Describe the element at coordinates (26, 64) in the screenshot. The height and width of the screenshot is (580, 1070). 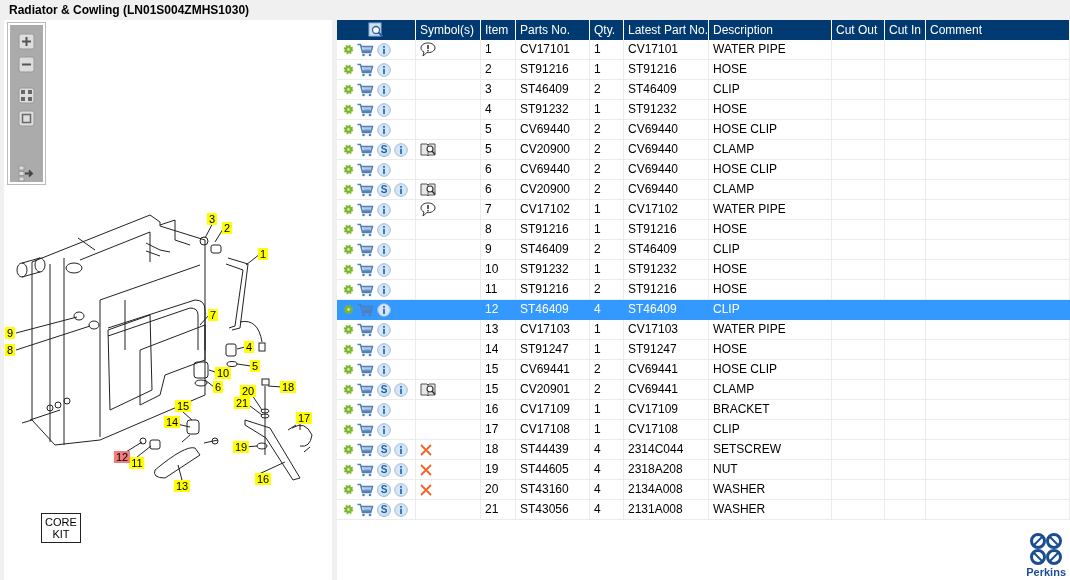
I see `zoom-out-button` at that location.